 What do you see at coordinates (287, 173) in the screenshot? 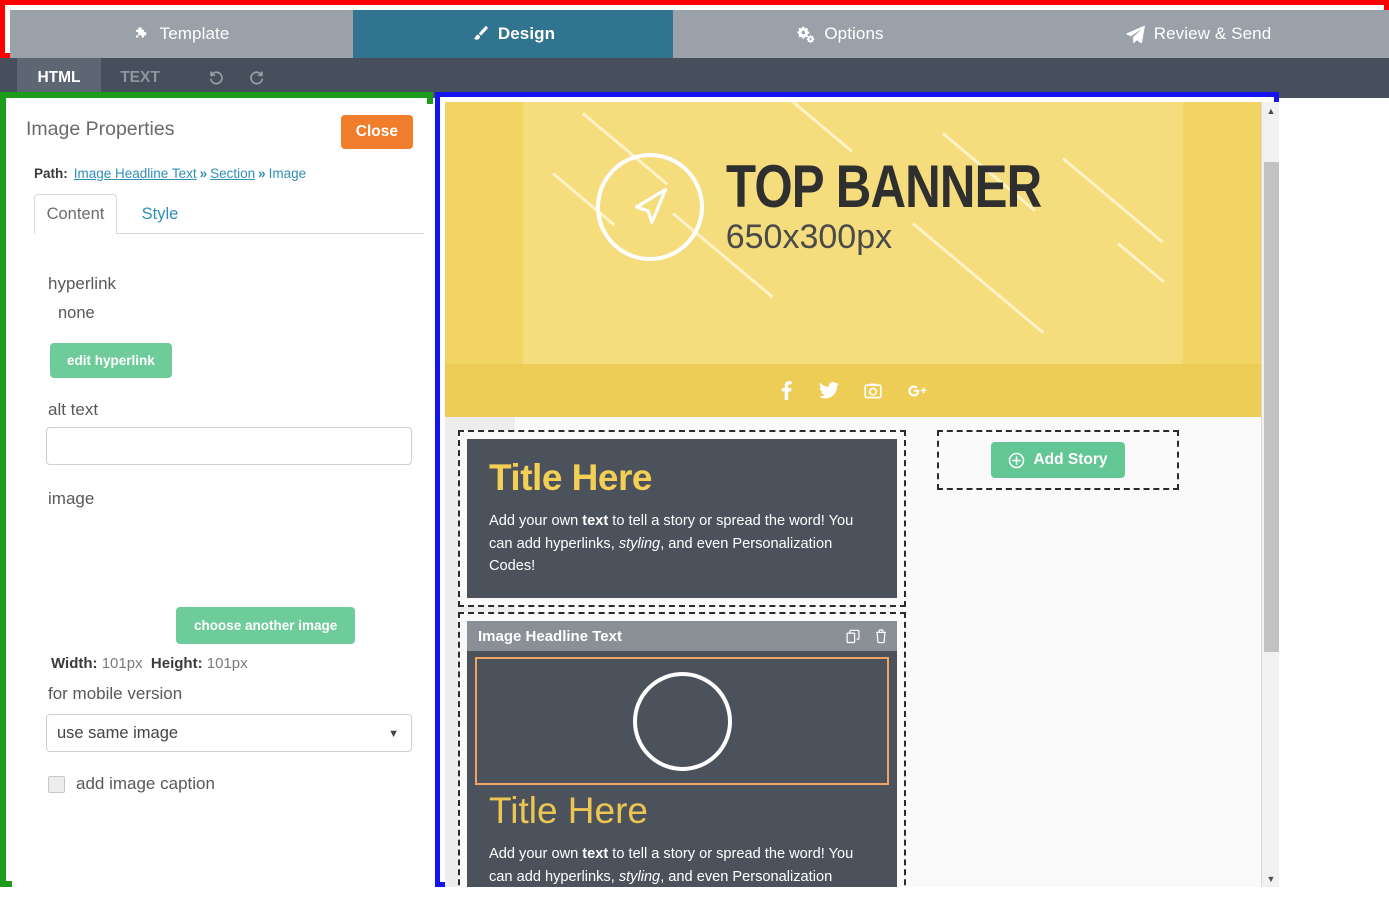
I see `breadcrumb-item-image: Image` at bounding box center [287, 173].